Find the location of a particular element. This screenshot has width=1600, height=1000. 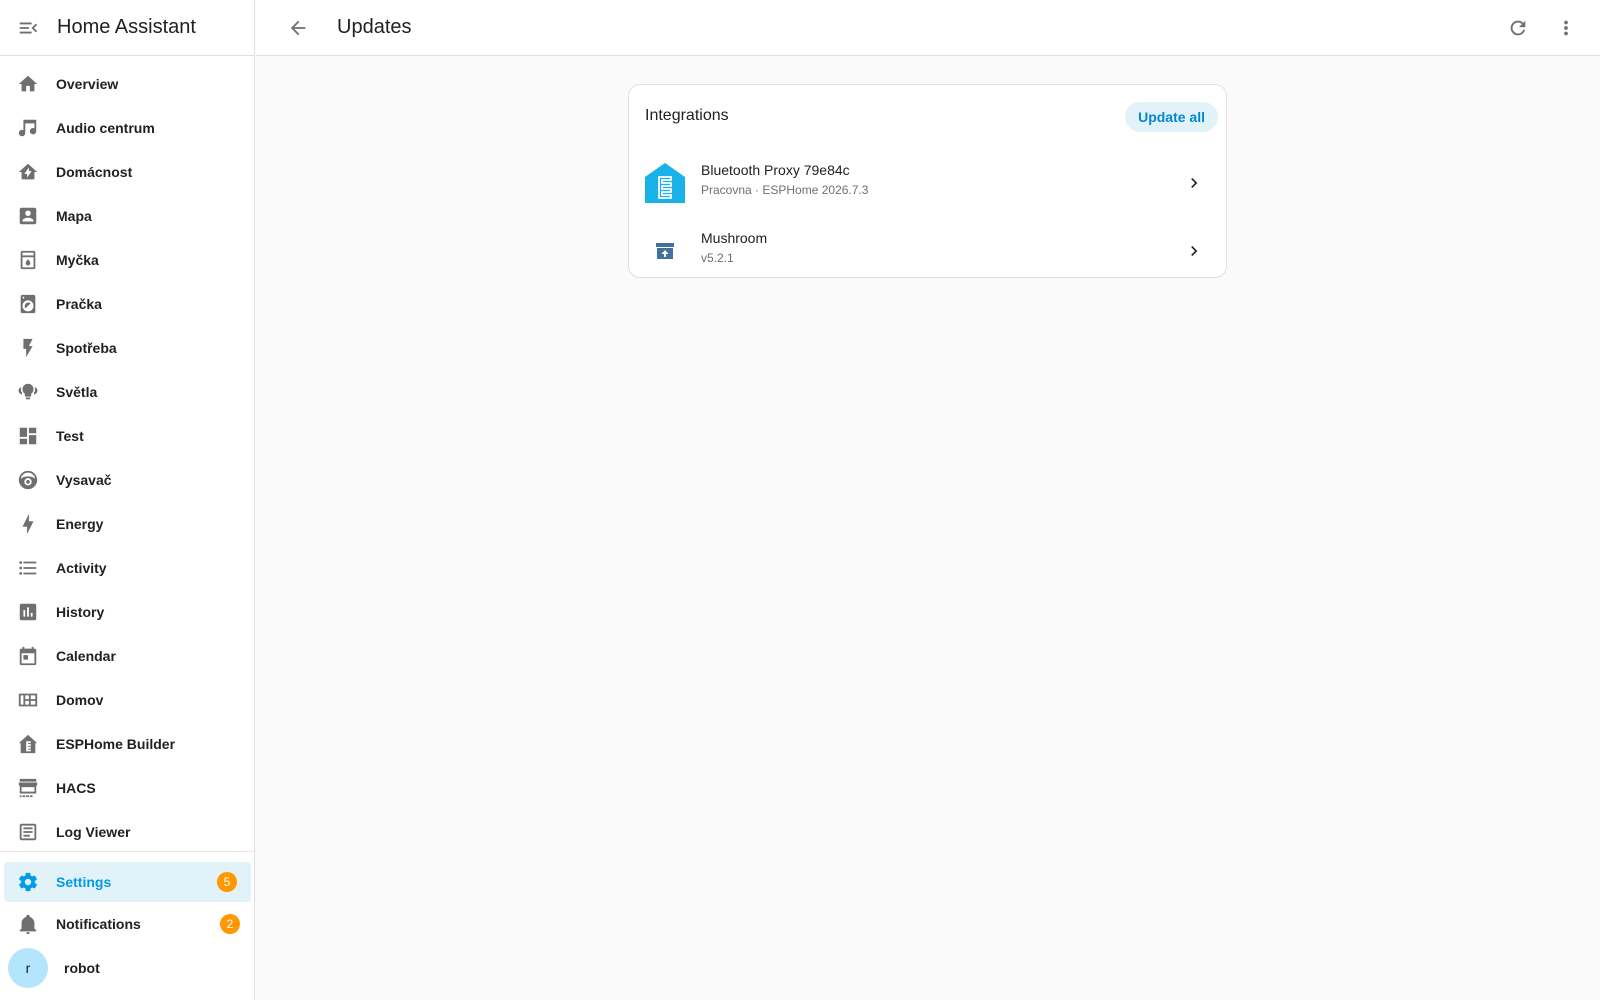

lightbulb-group-icon is located at coordinates (28, 392).